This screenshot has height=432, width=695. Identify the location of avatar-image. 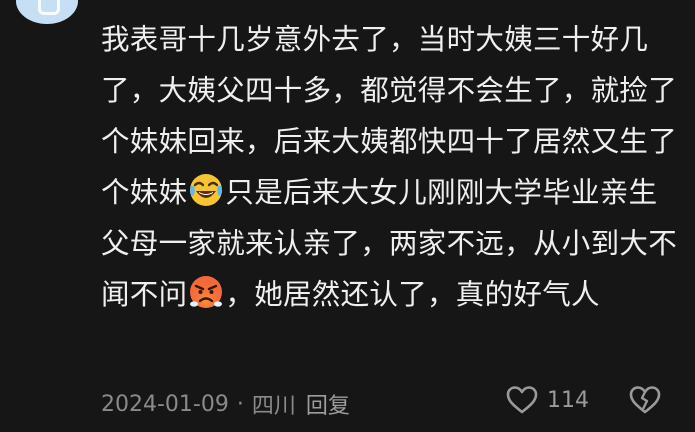
(49, 7).